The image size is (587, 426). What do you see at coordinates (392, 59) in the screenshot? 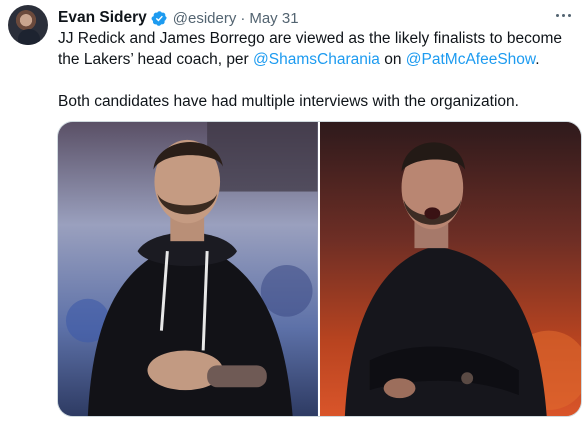
I see `tweet-text-segment: on` at bounding box center [392, 59].